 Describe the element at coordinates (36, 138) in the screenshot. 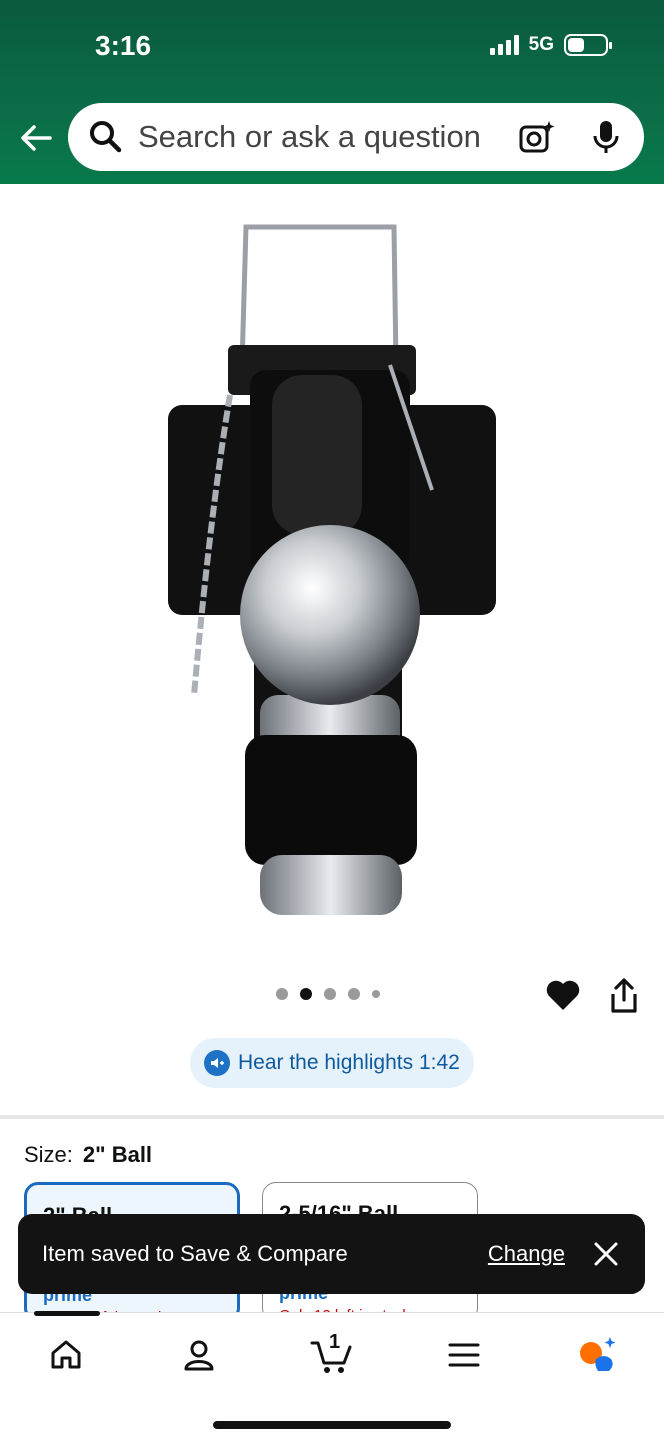

I see `back-arrow-icon` at that location.